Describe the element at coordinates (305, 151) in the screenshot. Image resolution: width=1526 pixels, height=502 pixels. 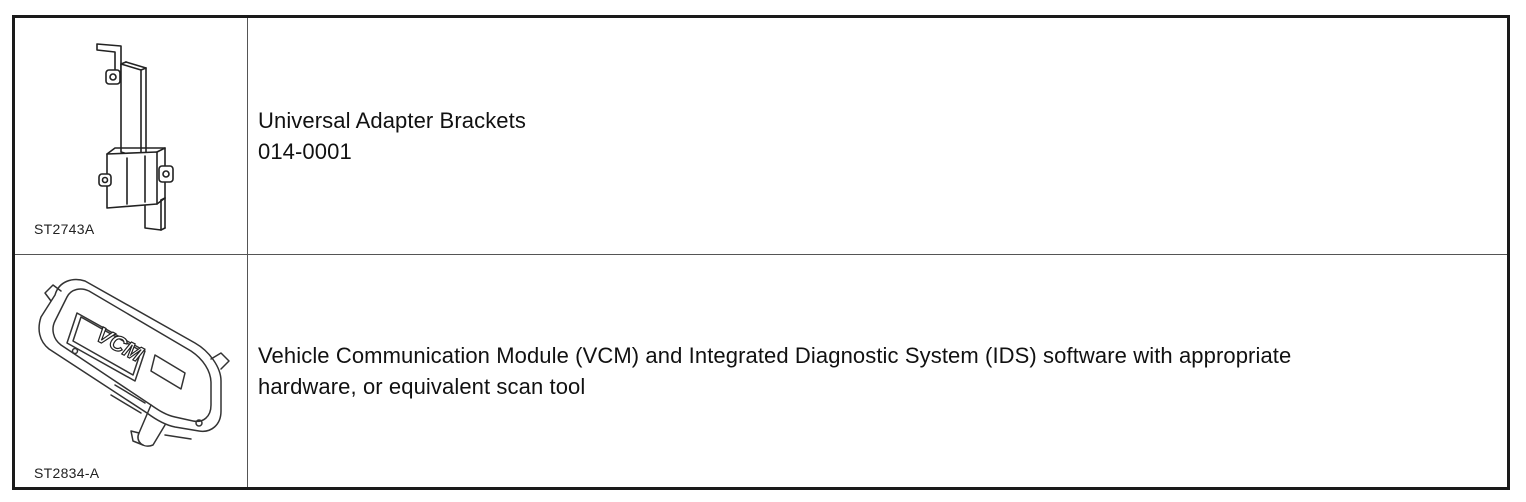
I see `tool-part-number: 014-0001` at that location.